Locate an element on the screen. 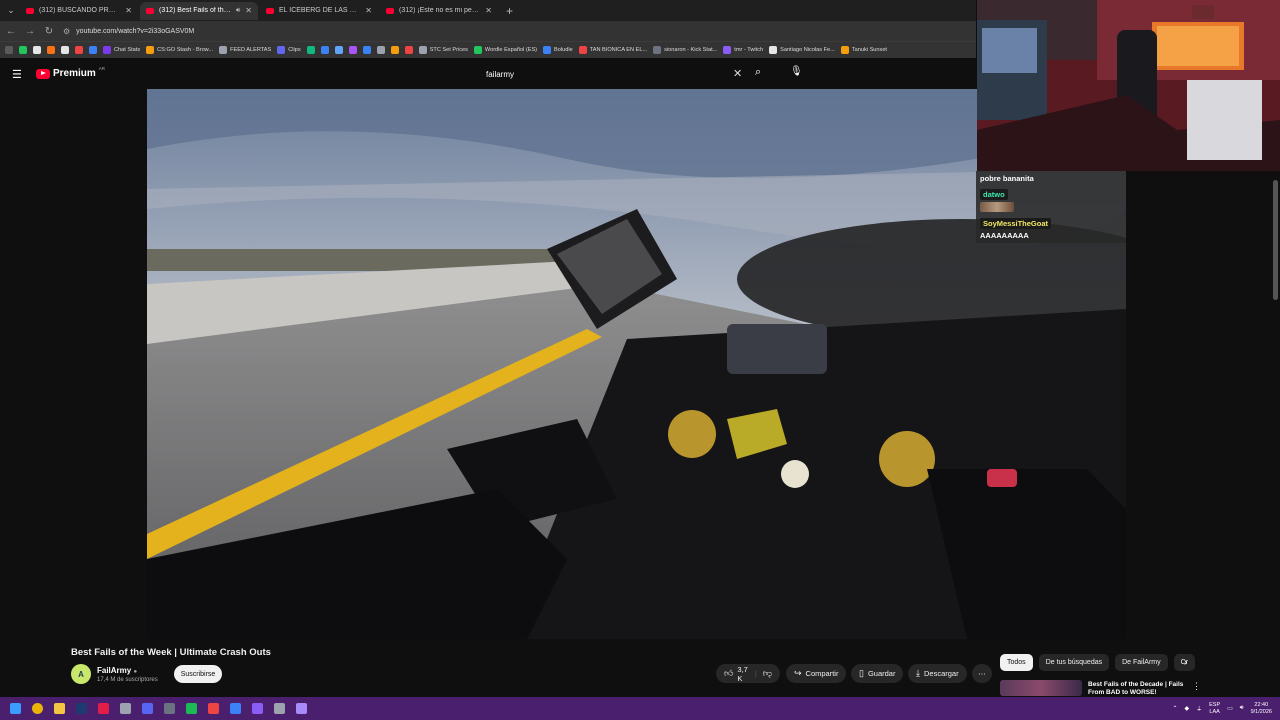 The width and height of the screenshot is (1280, 720). bookmark-item: STC Set Prices is located at coordinates (443, 50).